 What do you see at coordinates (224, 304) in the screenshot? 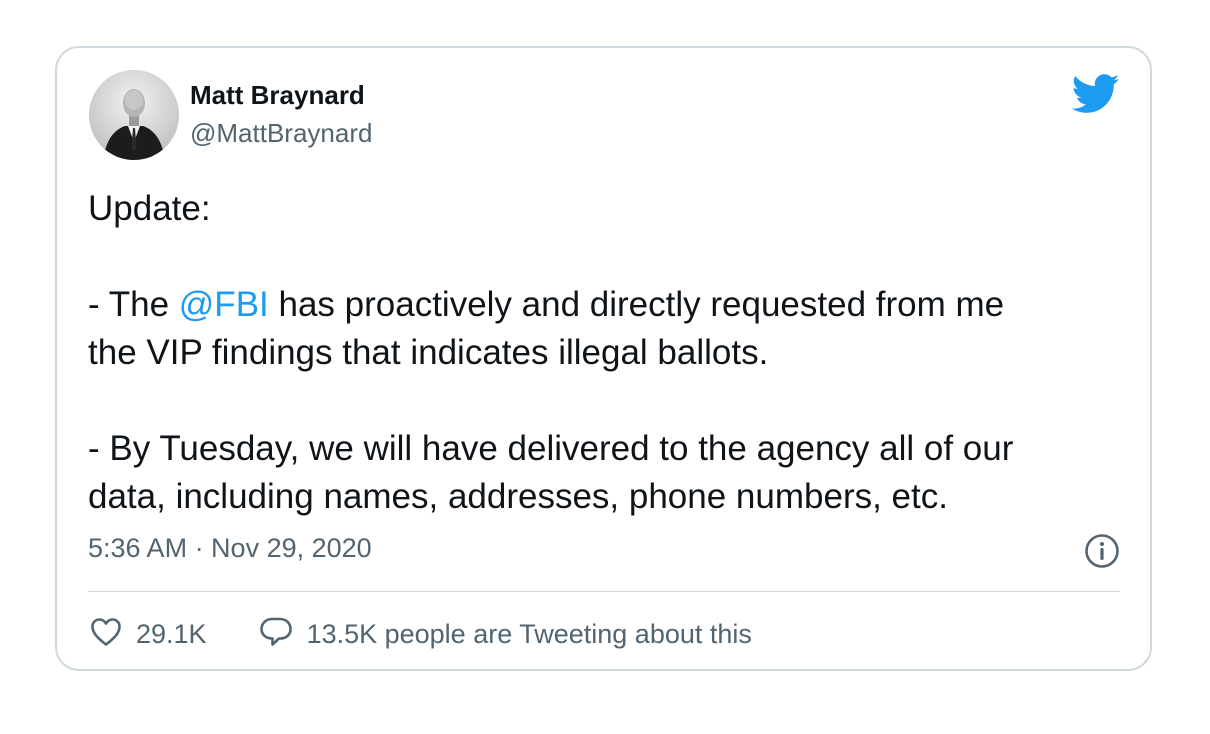
I see `mention-link: @FBI` at bounding box center [224, 304].